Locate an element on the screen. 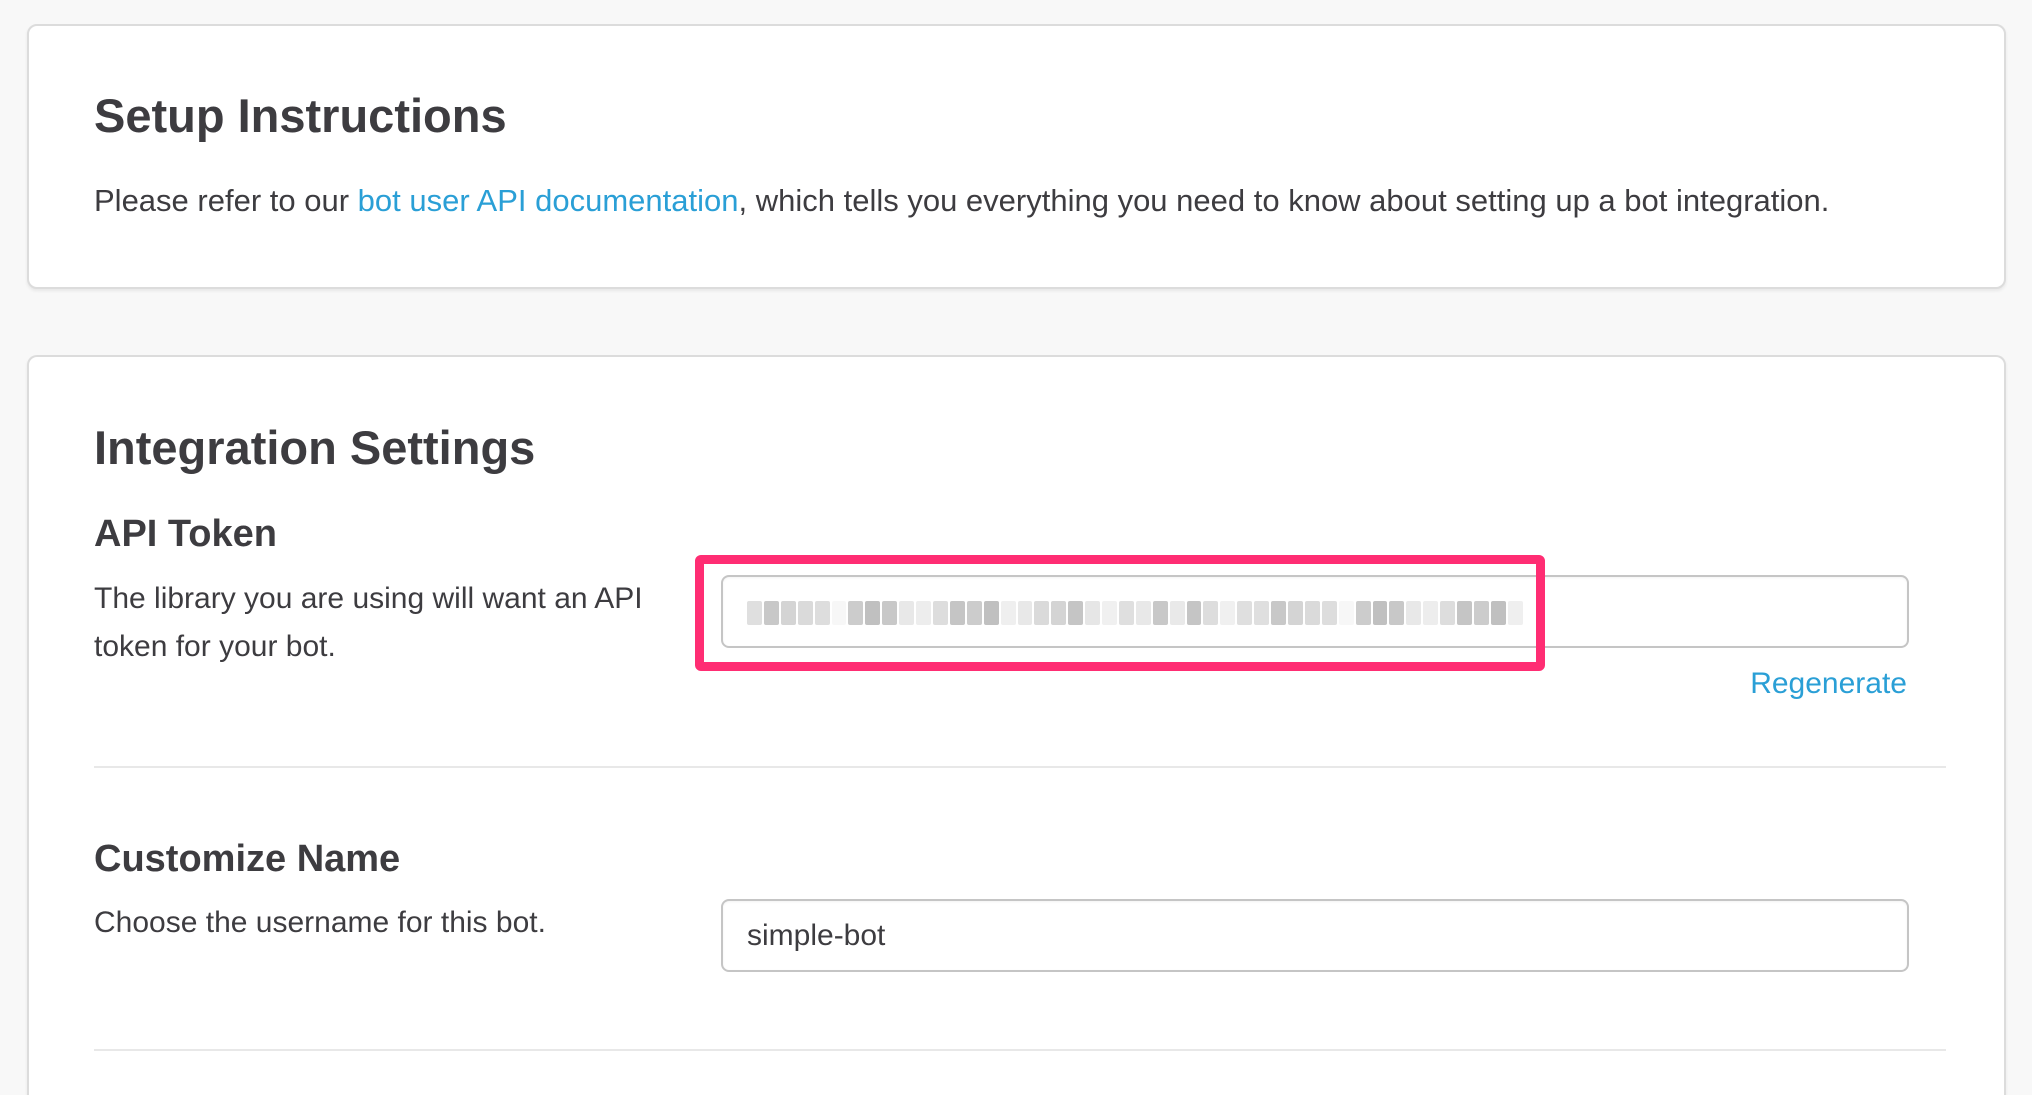  api-token-heading: API Token is located at coordinates (185, 534).